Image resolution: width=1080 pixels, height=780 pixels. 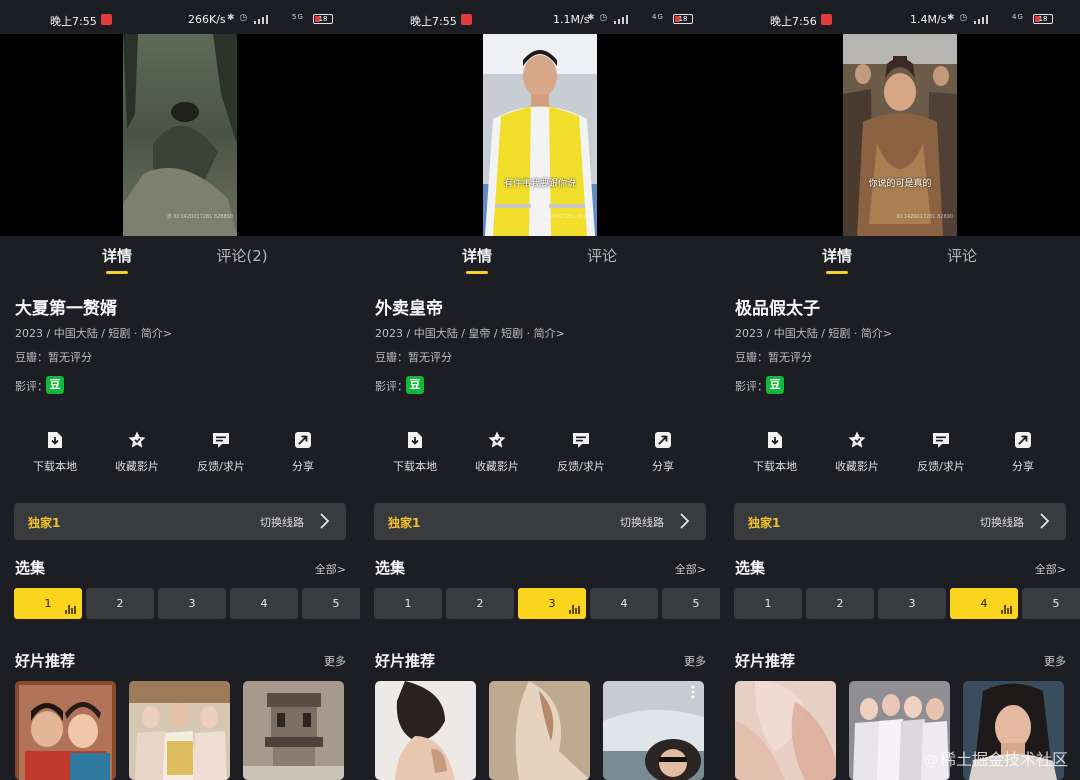 I want to click on episode-label: 5, so click(x=1056, y=603).